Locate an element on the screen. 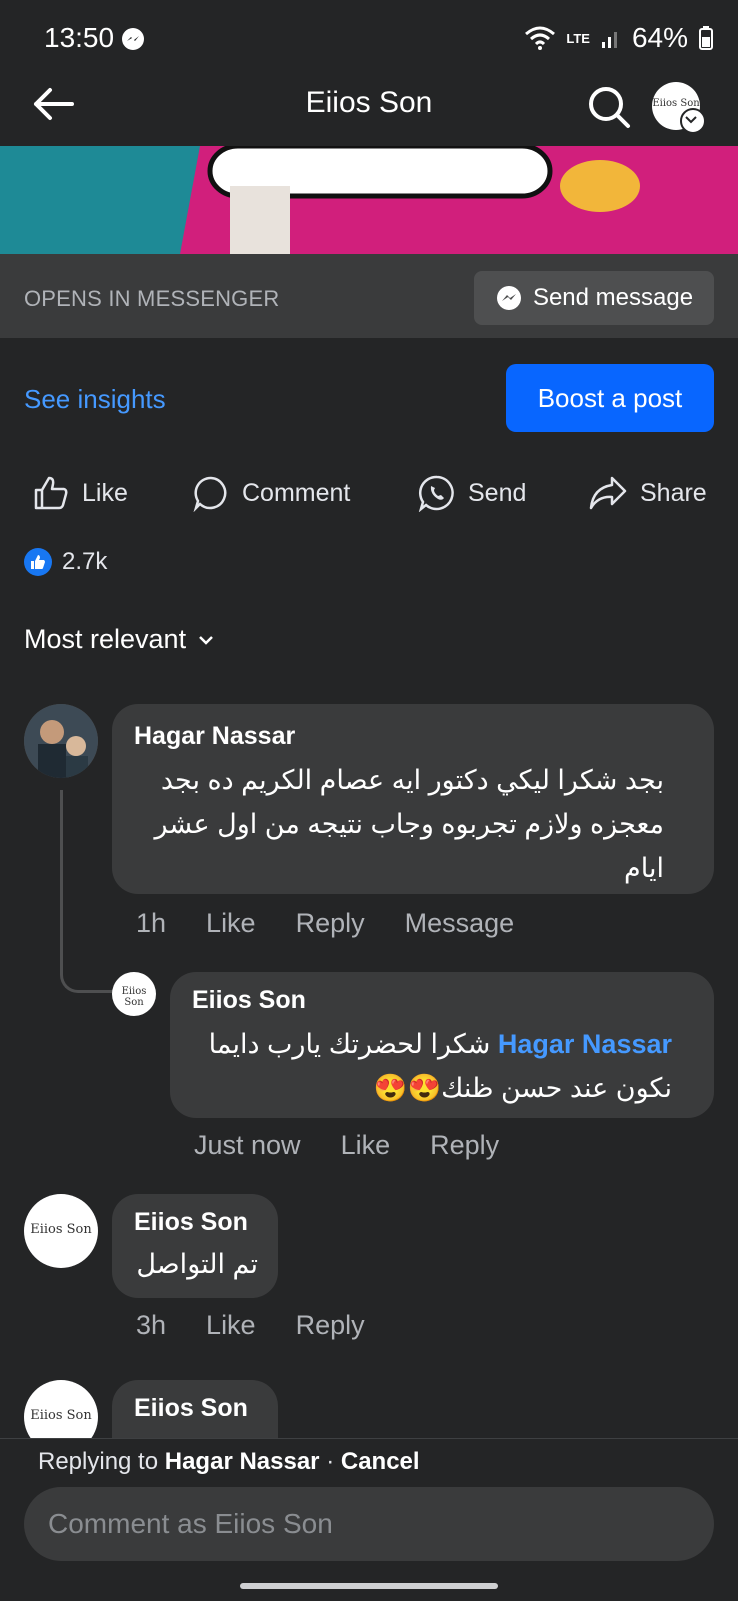 The width and height of the screenshot is (738, 1601). comment-icon is located at coordinates (210, 494).